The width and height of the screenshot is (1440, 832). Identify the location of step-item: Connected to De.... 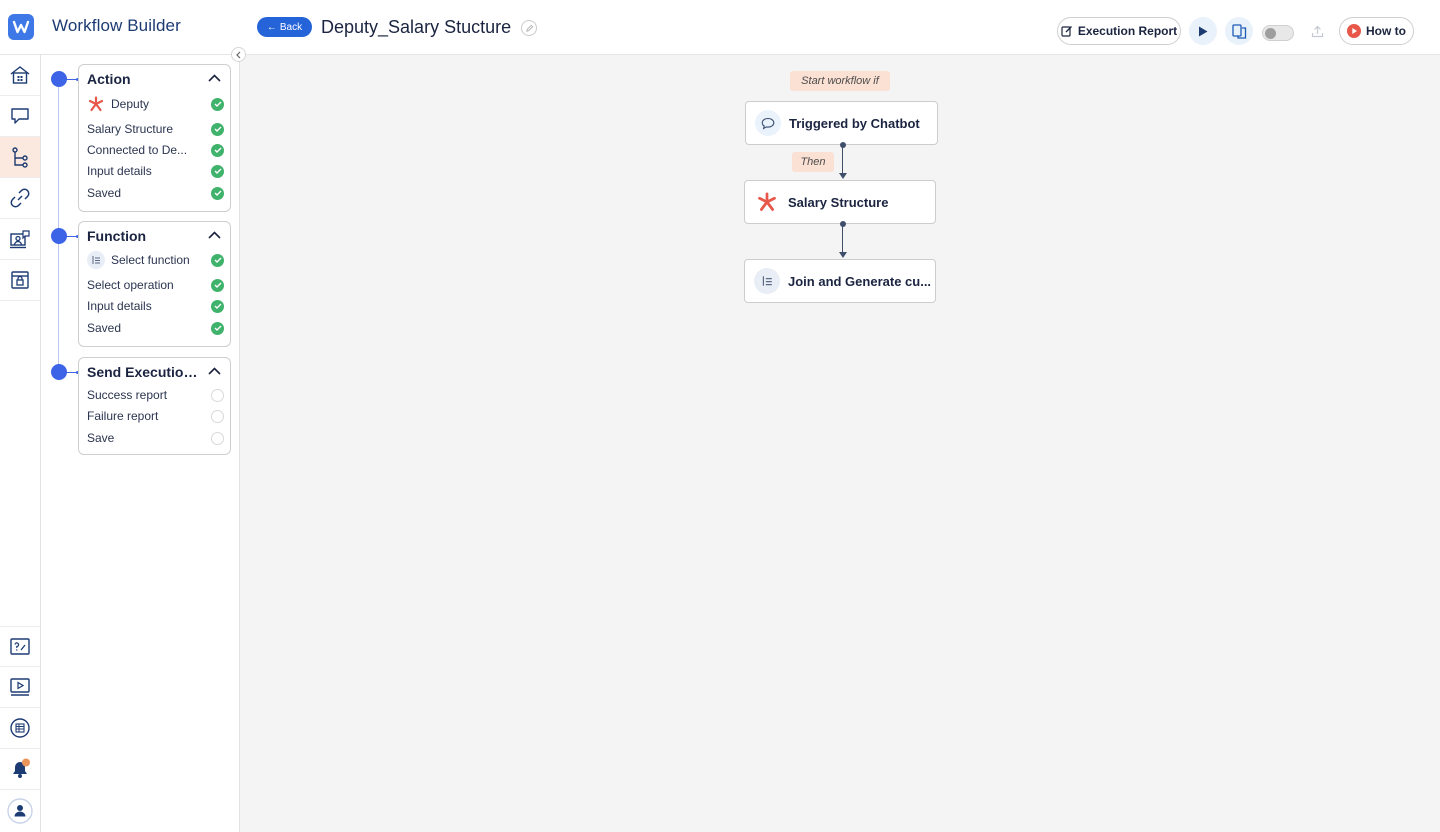
(155, 150).